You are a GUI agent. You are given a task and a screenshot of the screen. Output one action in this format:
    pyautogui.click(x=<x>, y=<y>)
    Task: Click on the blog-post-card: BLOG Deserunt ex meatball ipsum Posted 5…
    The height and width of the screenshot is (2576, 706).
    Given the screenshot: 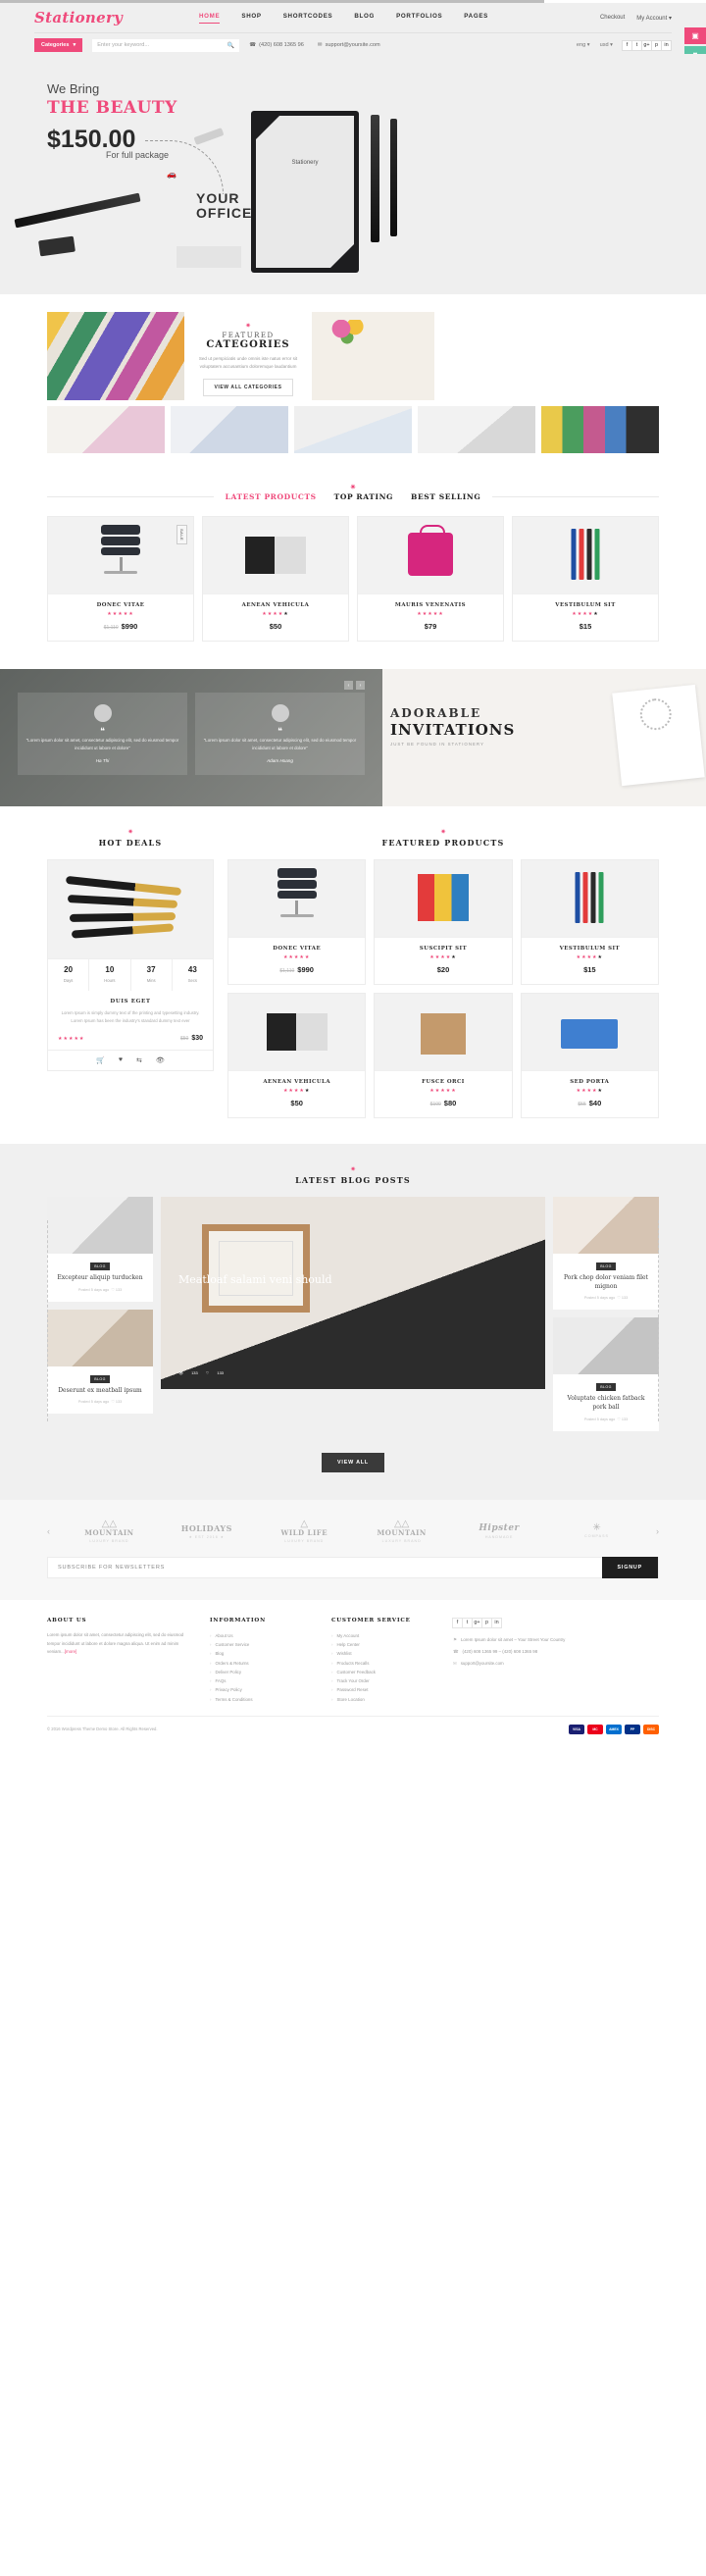 What is the action you would take?
    pyautogui.click(x=100, y=1362)
    